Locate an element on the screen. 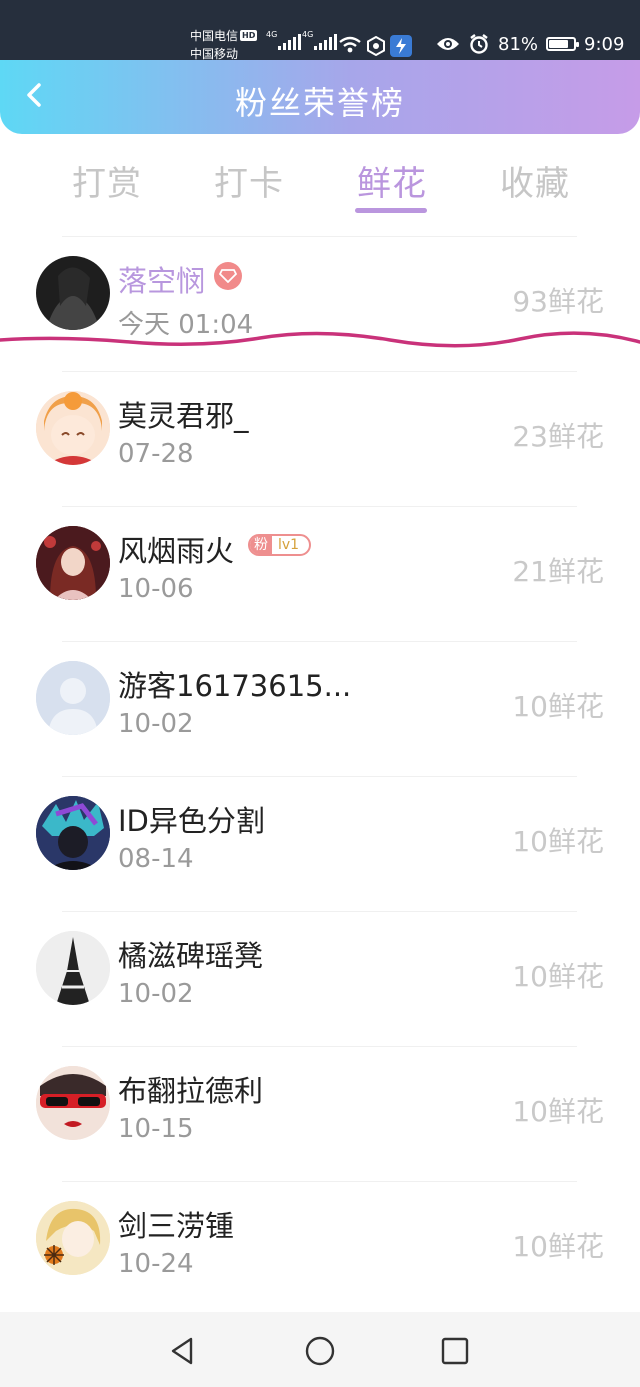  flower-count: 23鲜花 is located at coordinates (558, 436).